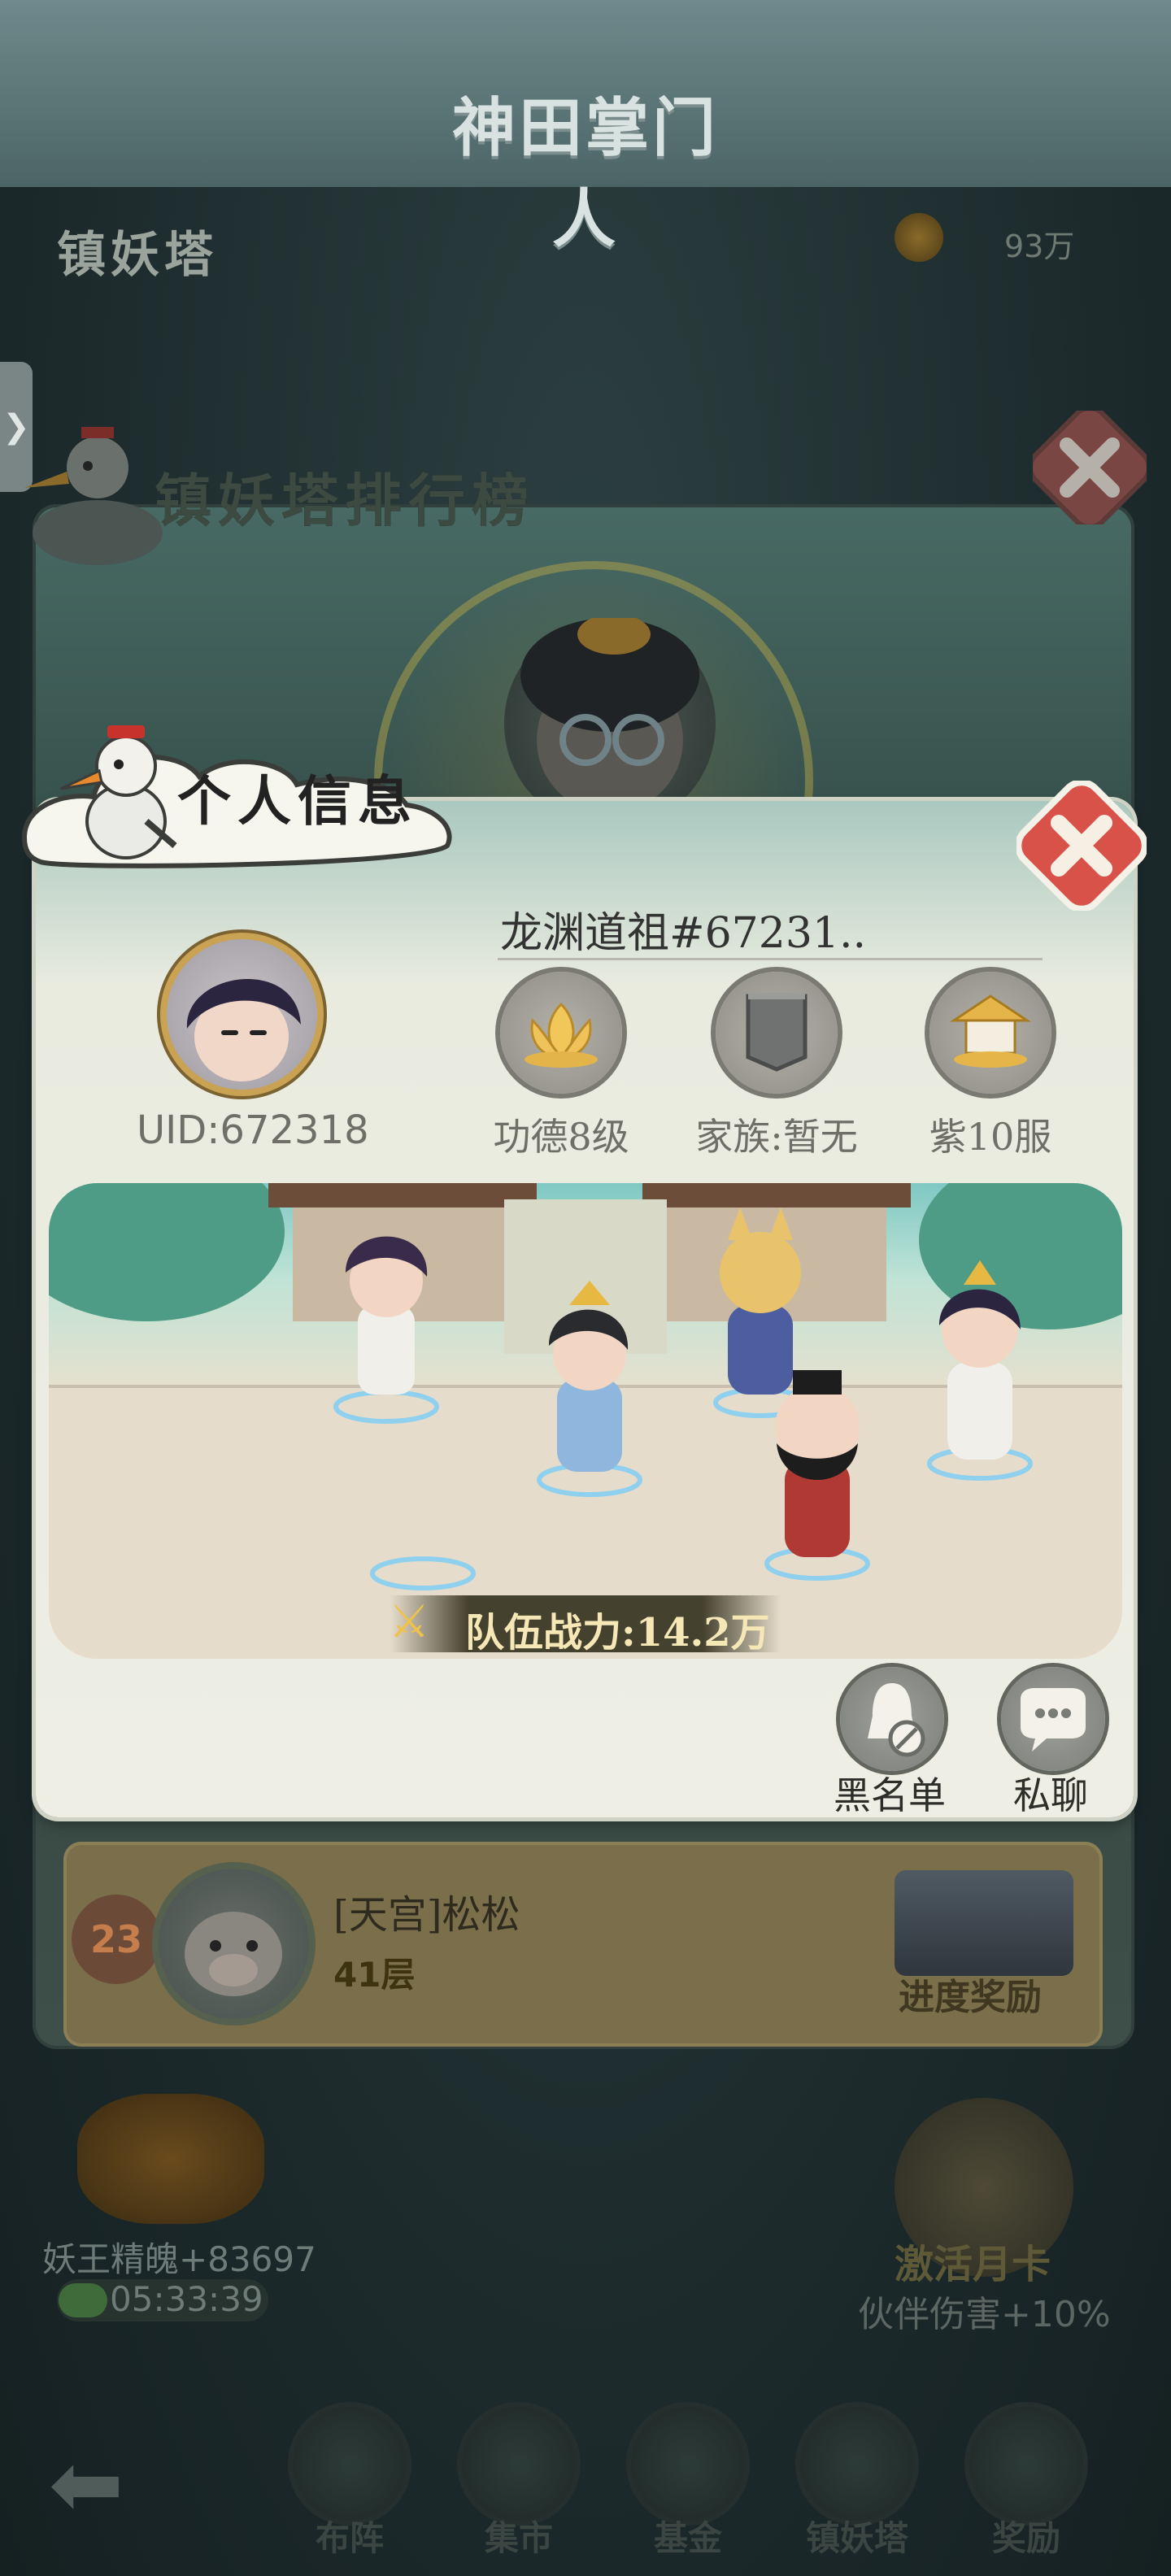 The width and height of the screenshot is (1171, 2576). What do you see at coordinates (990, 1033) in the screenshot?
I see `server-pavilion-icon` at bounding box center [990, 1033].